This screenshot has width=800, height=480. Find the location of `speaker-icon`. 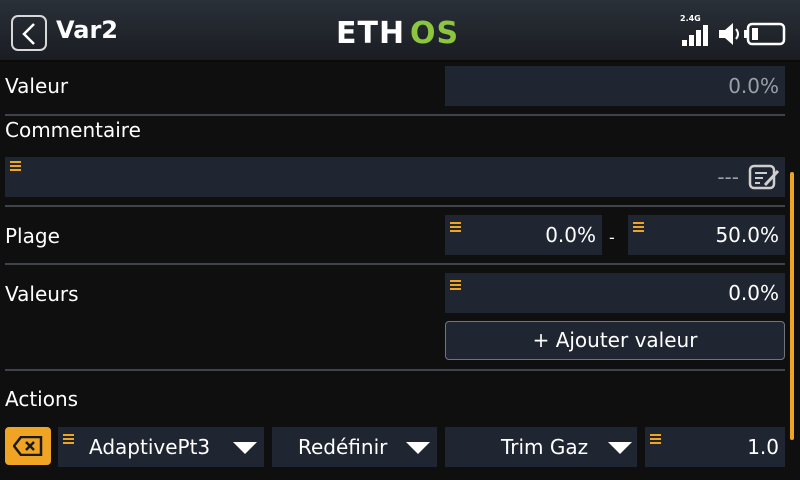

speaker-icon is located at coordinates (729, 34).